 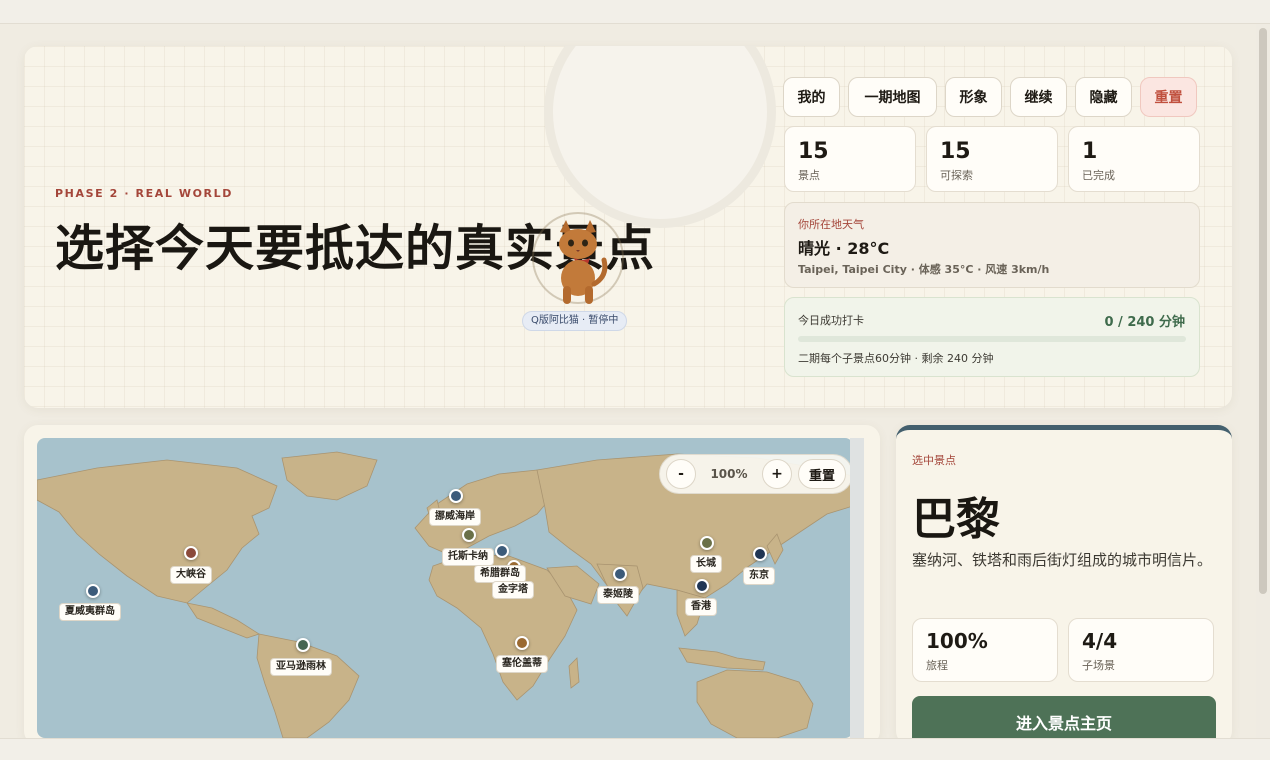 I want to click on stat-label: 已完成, so click(x=1098, y=175).